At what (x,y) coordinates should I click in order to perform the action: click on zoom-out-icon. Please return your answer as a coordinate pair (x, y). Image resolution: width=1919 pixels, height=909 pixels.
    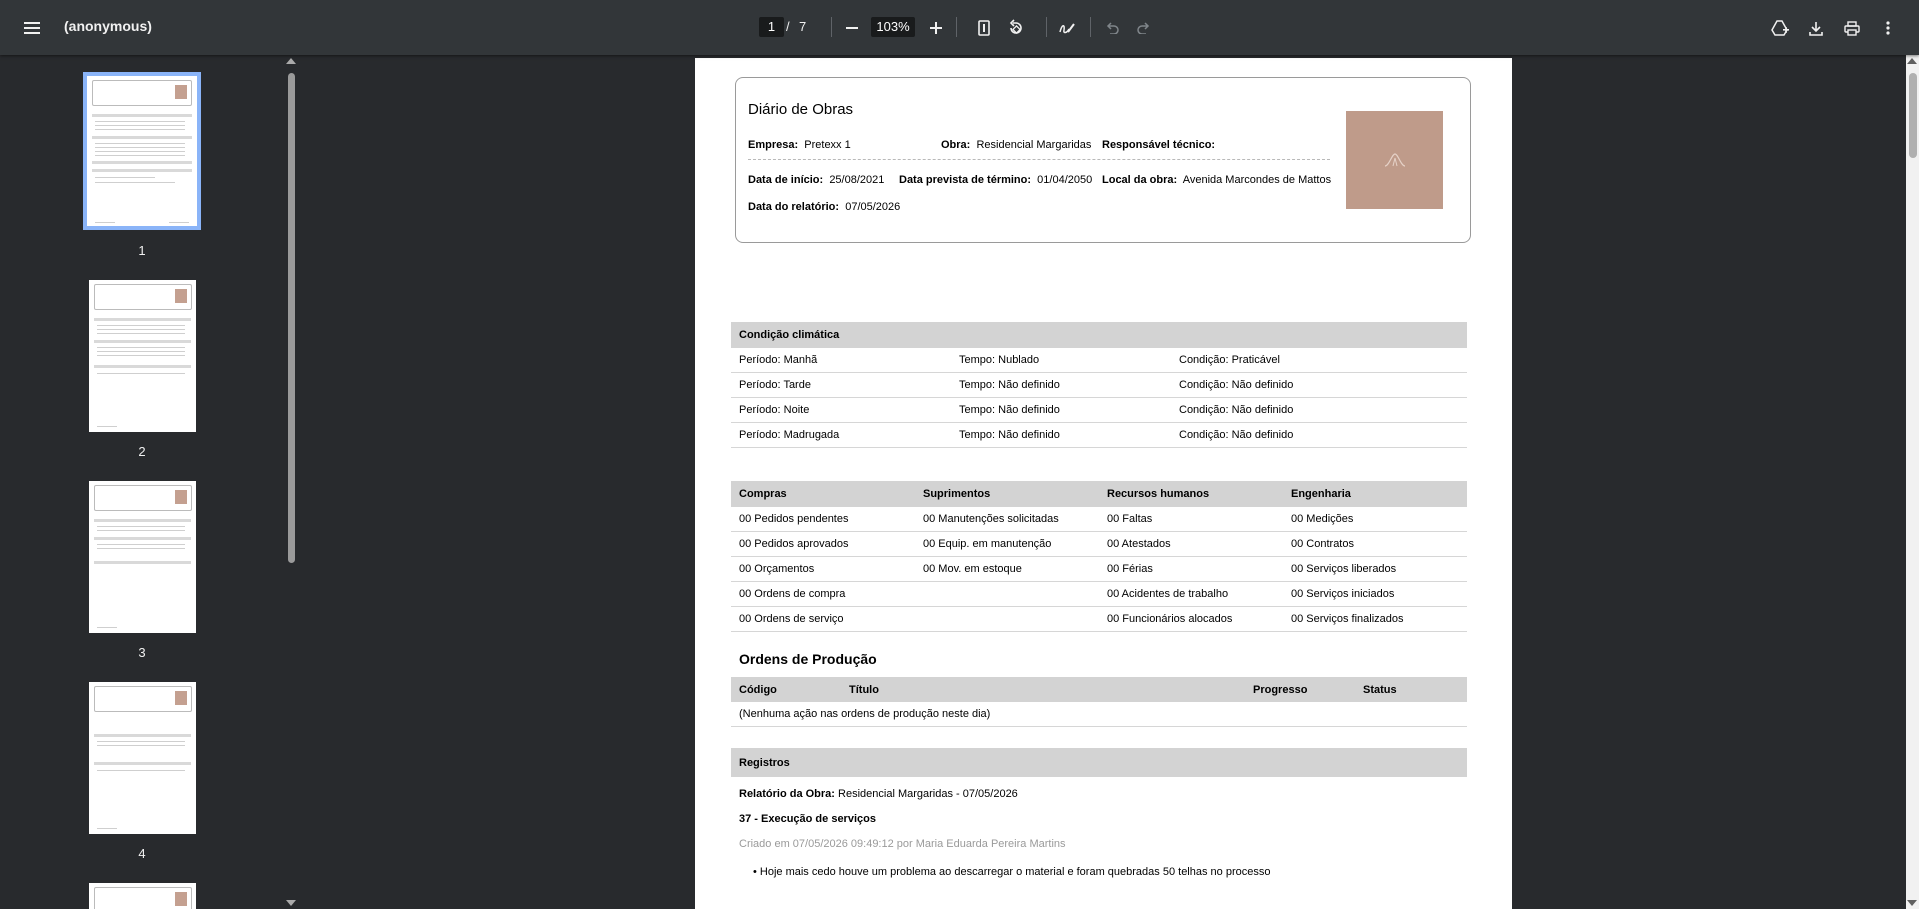
    Looking at the image, I should click on (852, 28).